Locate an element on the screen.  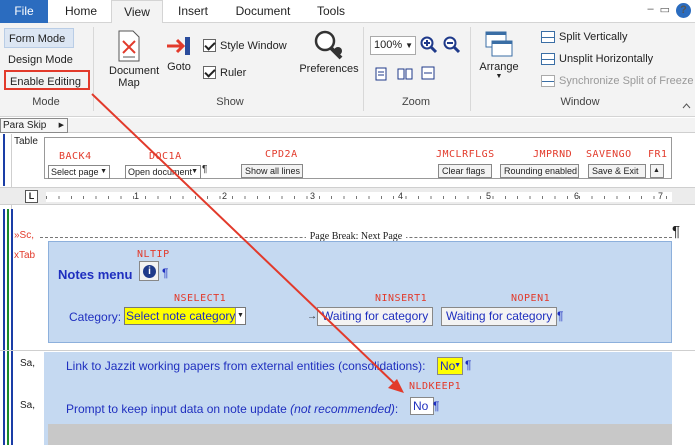
para-skip-button: Para Skip ▶ is located at coordinates (34, 125).